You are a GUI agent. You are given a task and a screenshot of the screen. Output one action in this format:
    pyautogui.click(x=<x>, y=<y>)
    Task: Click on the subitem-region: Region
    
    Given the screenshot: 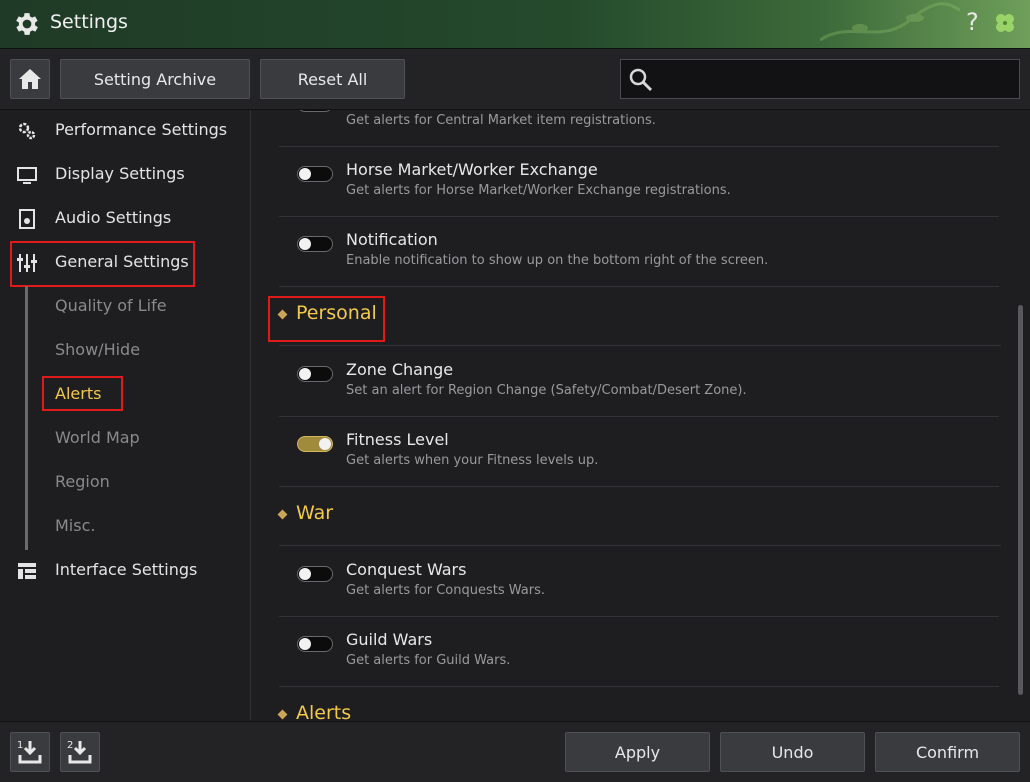 What is the action you would take?
    pyautogui.click(x=82, y=481)
    